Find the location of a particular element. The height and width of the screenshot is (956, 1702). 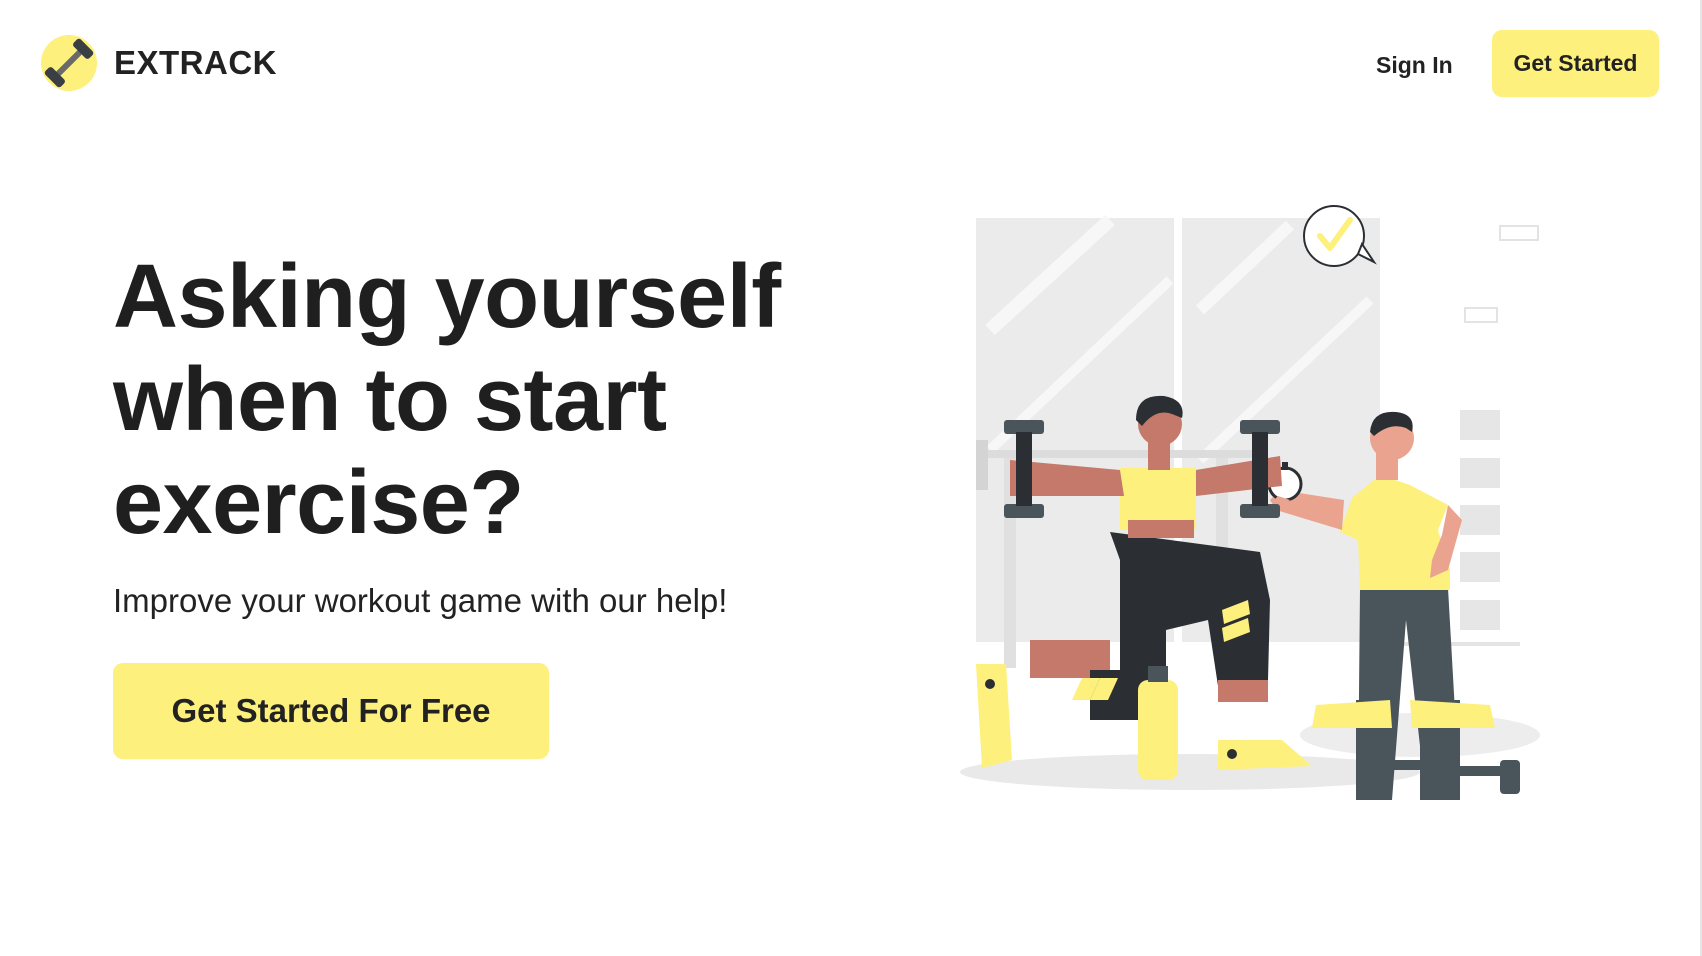

hero-title: Asking yourself when to start exercise? is located at coordinates (473, 400).